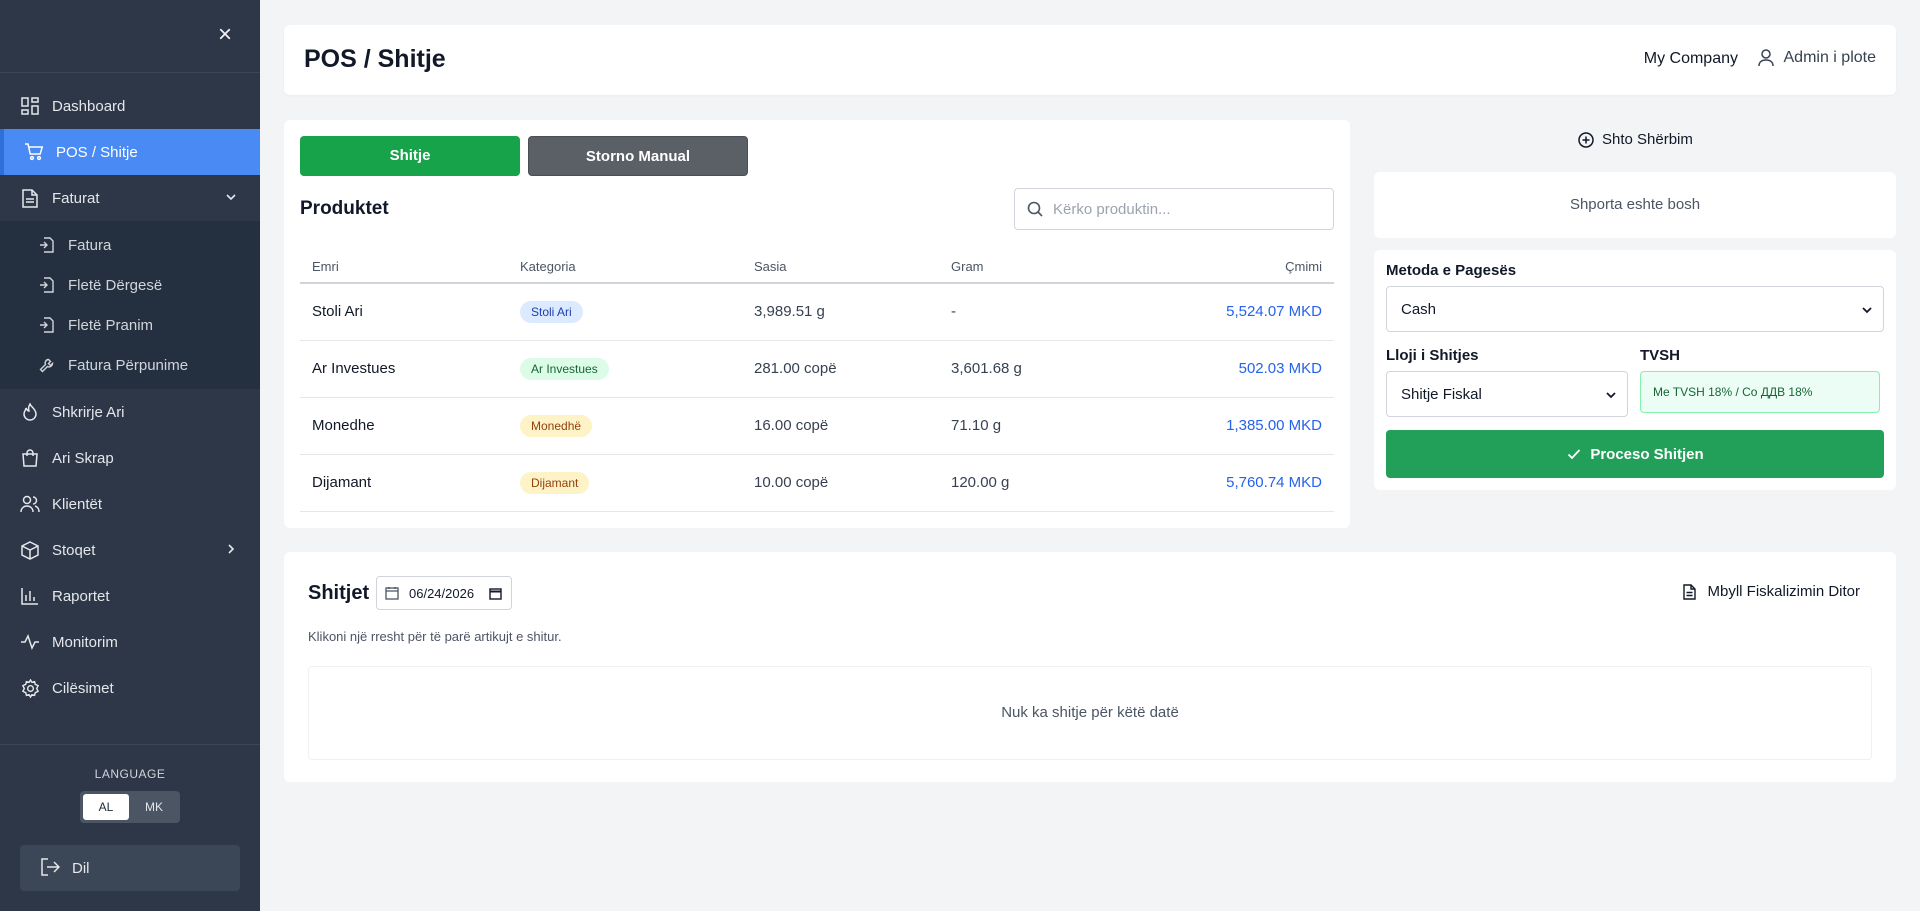 The height and width of the screenshot is (911, 1920). I want to click on product-name: Stoli Ari, so click(404, 312).